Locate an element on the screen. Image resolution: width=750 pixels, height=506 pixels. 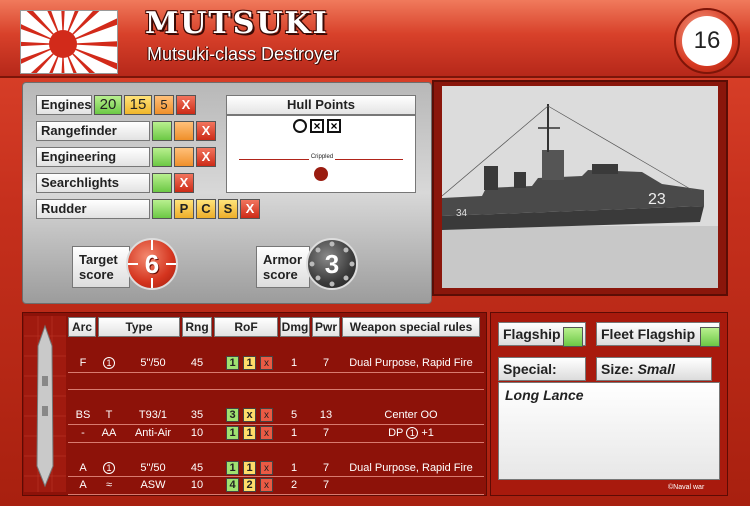
system-label: Engines is located at coordinates (64, 105).